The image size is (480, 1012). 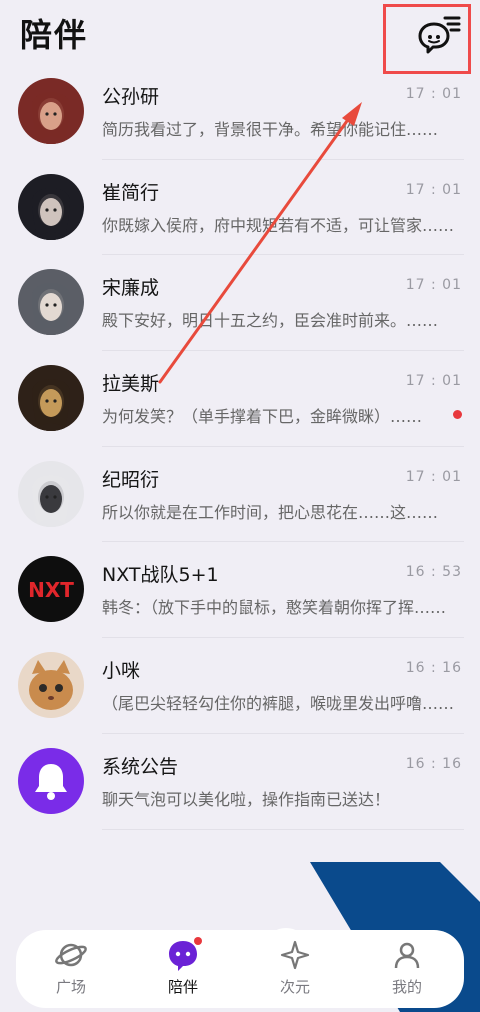 What do you see at coordinates (121, 671) in the screenshot?
I see `conversation-name: 小咪` at bounding box center [121, 671].